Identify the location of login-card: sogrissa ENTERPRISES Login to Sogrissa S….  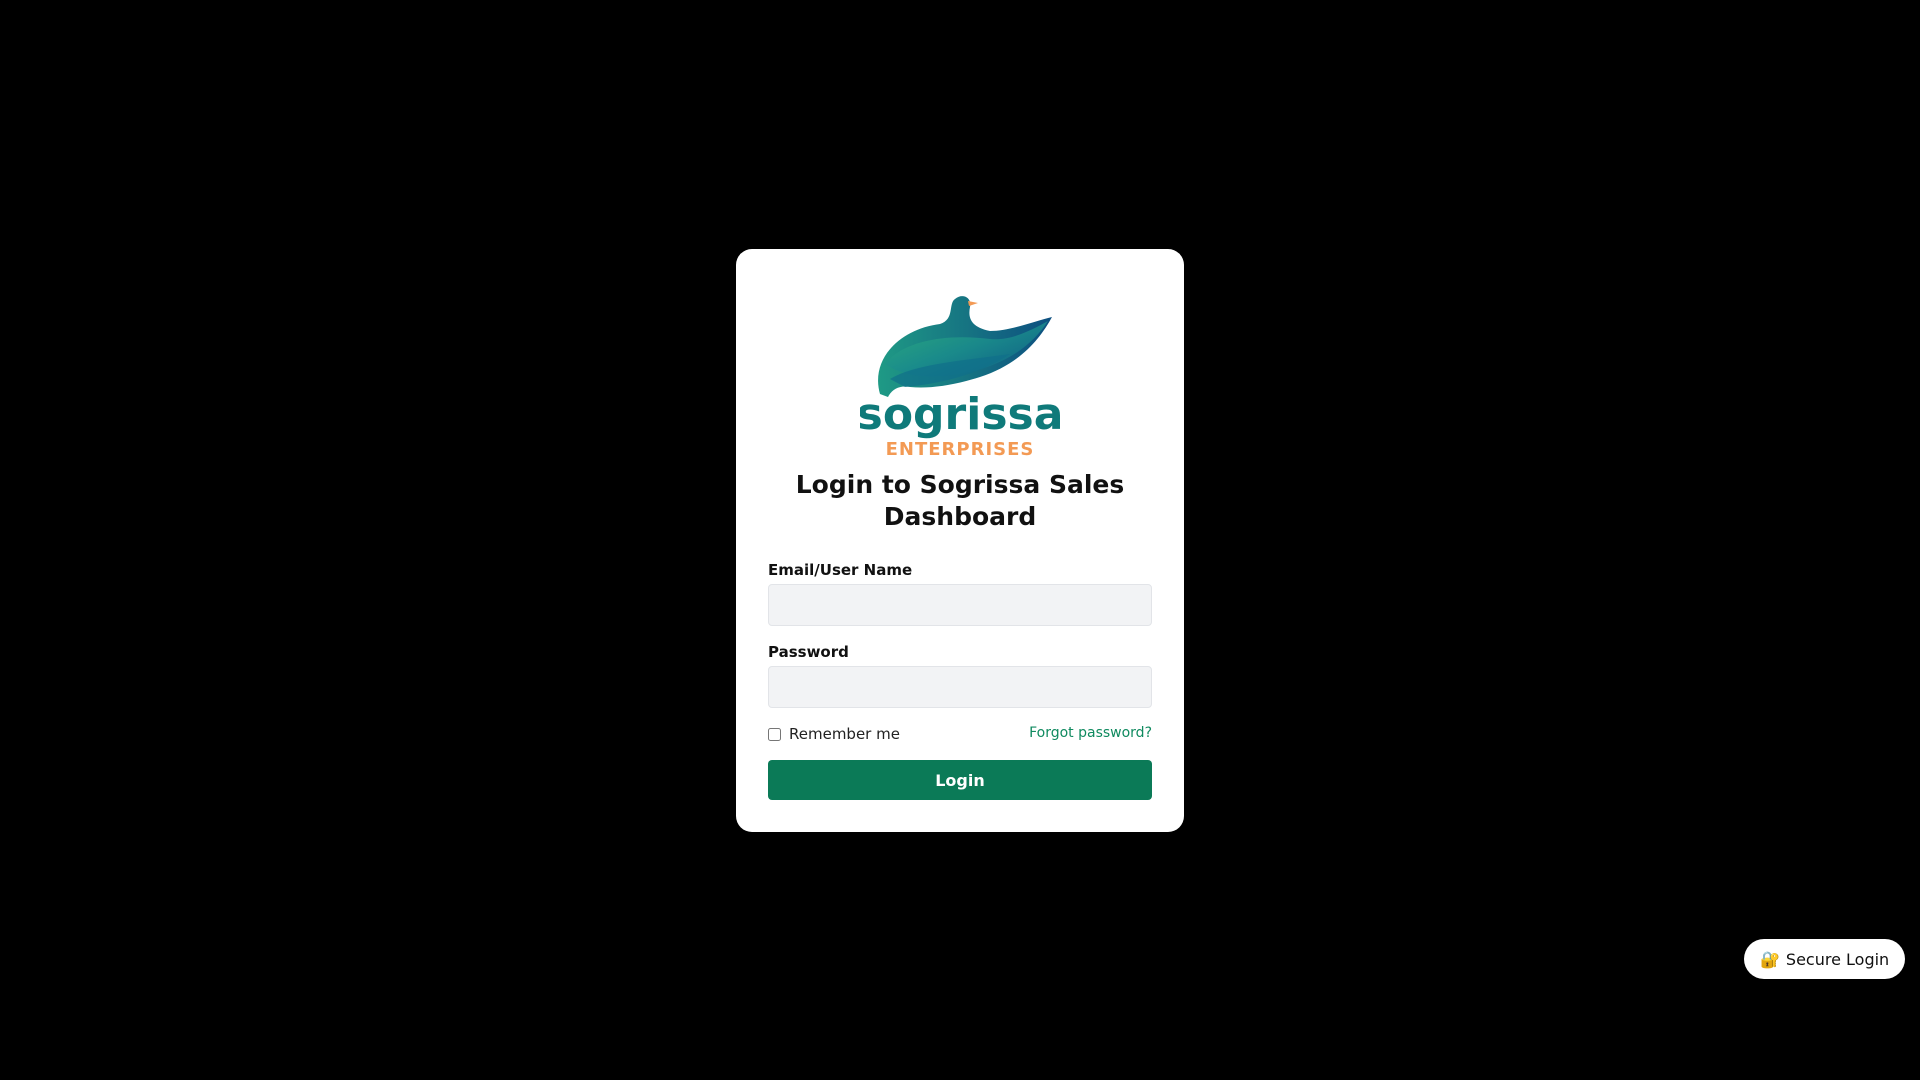
(960, 540).